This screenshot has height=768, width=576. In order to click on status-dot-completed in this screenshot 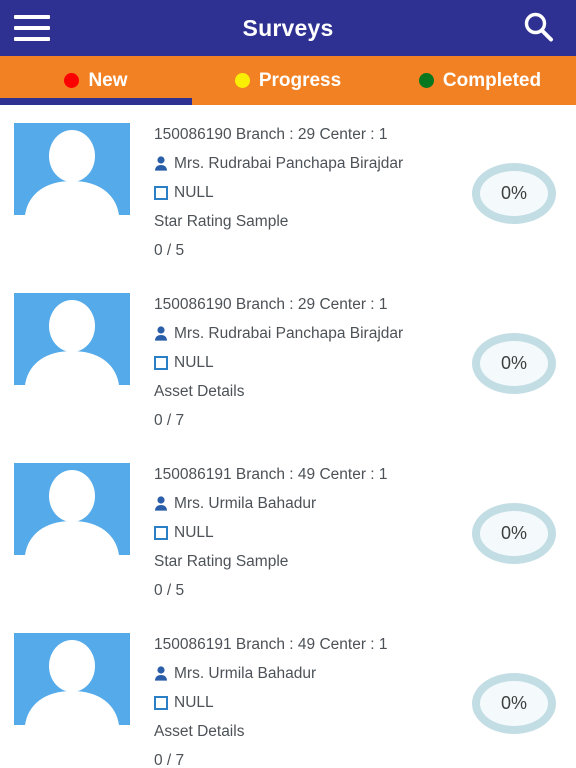, I will do `click(426, 80)`.